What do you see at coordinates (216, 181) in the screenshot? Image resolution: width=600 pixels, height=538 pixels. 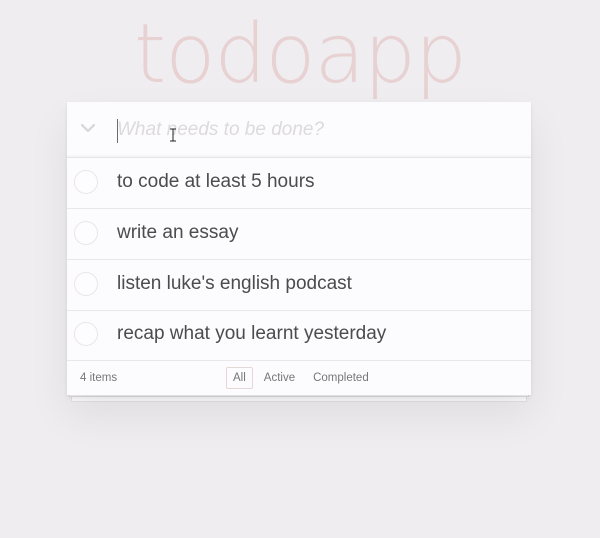 I see `todo-label: to code at least 5 hours` at bounding box center [216, 181].